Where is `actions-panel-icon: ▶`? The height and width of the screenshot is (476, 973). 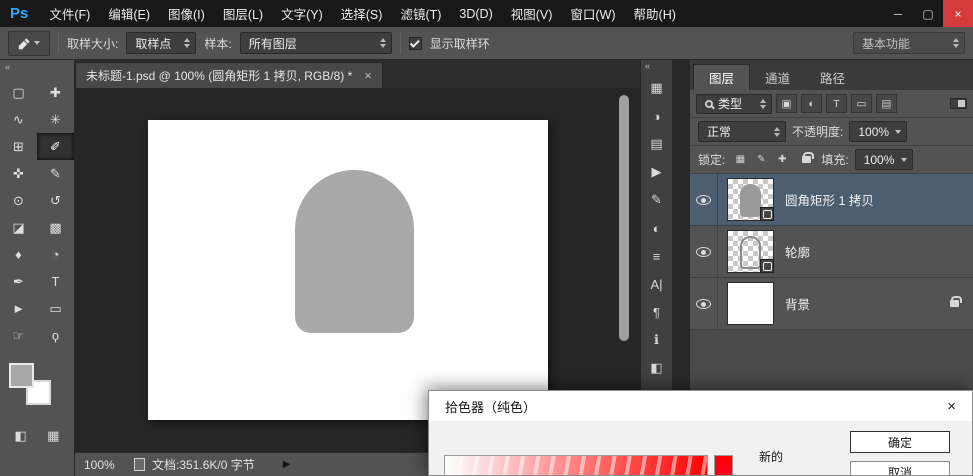 actions-panel-icon: ▶ is located at coordinates (657, 172).